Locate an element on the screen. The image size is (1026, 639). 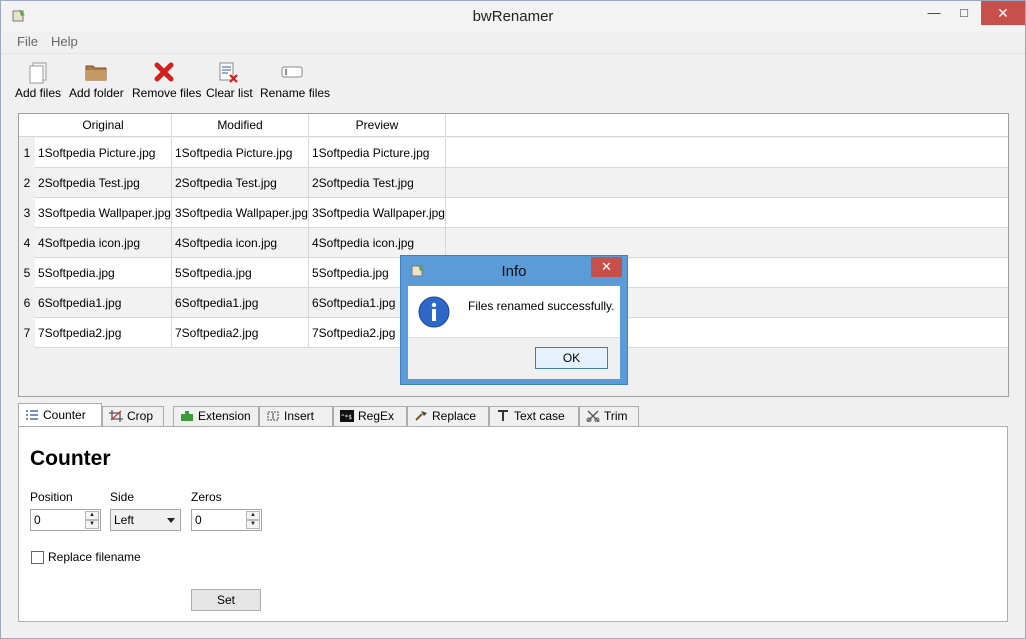
tab-crop-label: Crop is located at coordinates (140, 416).